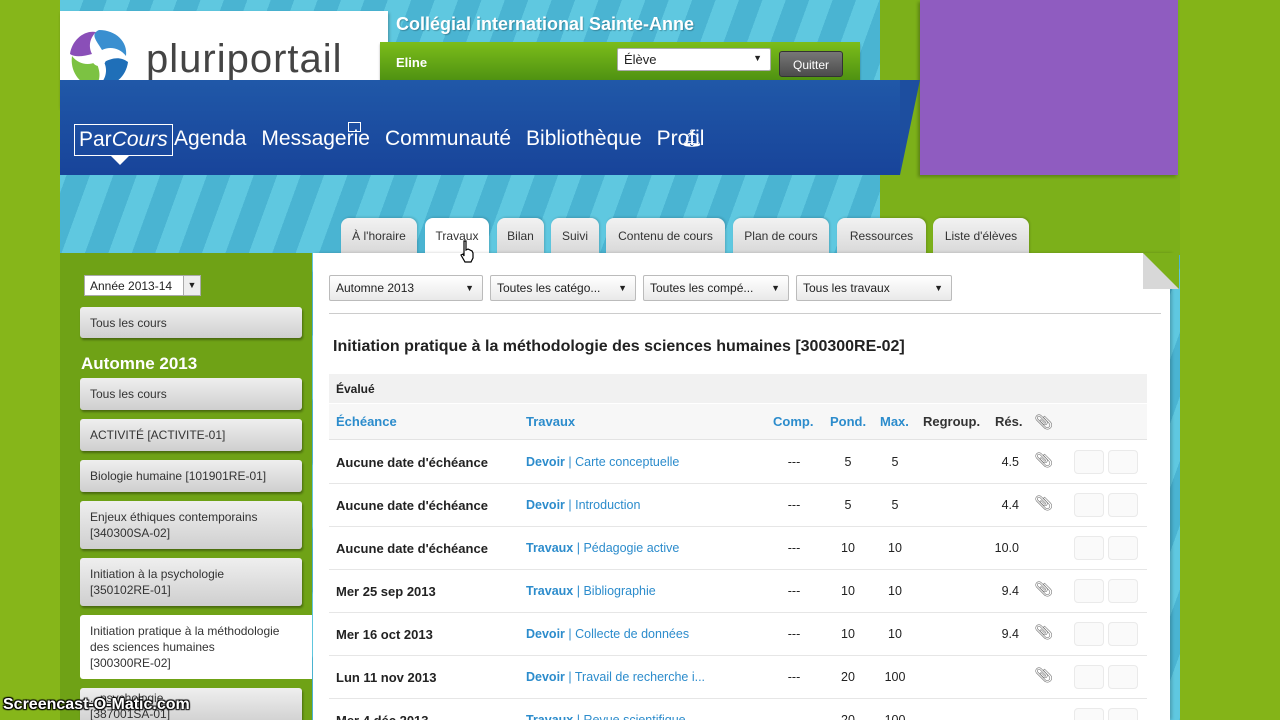  I want to click on nav-parcours: ParCours, so click(123, 144).